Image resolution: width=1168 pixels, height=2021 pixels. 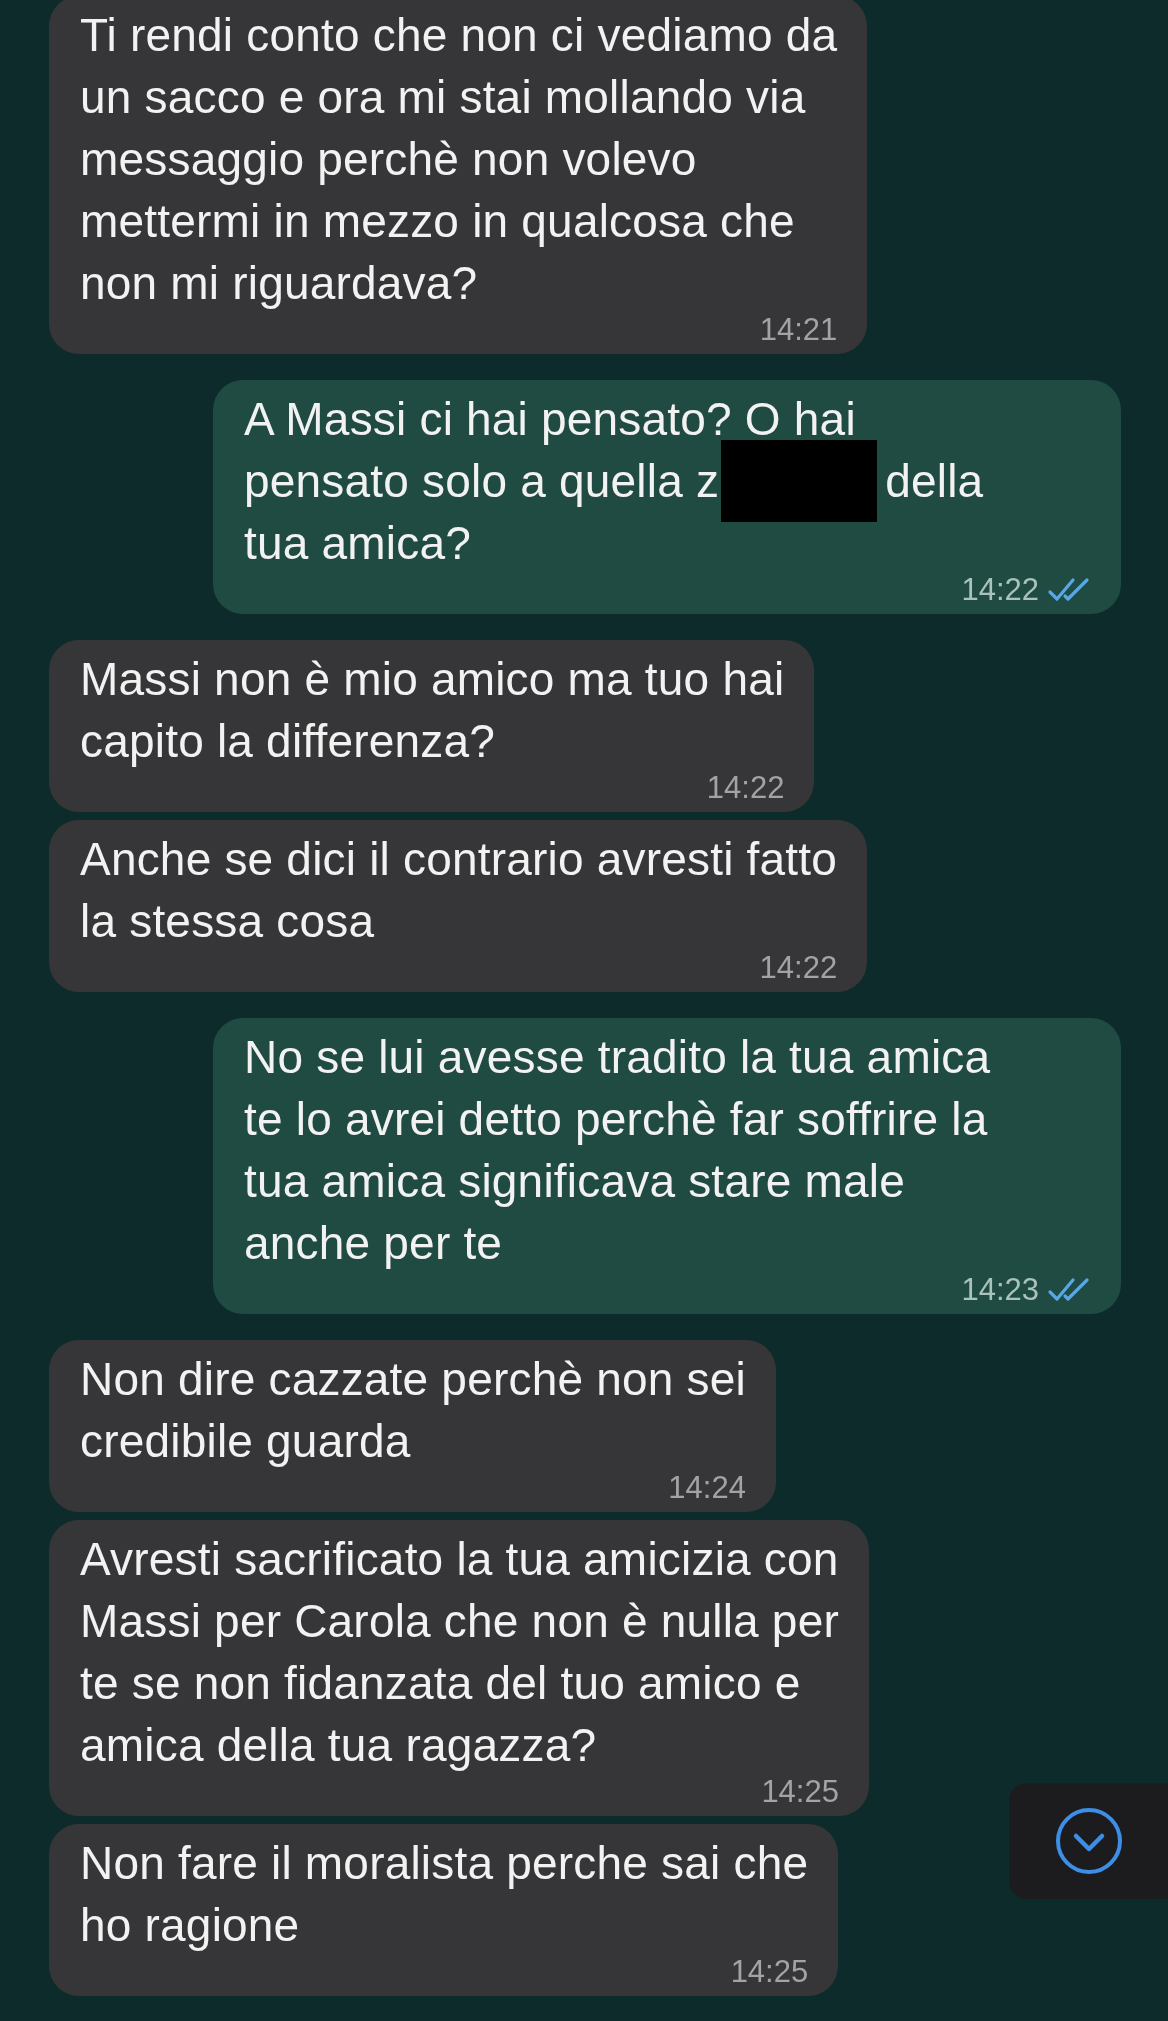 What do you see at coordinates (444, 1894) in the screenshot?
I see `message-text: Non fare il moralista perche sai che ho ragione` at bounding box center [444, 1894].